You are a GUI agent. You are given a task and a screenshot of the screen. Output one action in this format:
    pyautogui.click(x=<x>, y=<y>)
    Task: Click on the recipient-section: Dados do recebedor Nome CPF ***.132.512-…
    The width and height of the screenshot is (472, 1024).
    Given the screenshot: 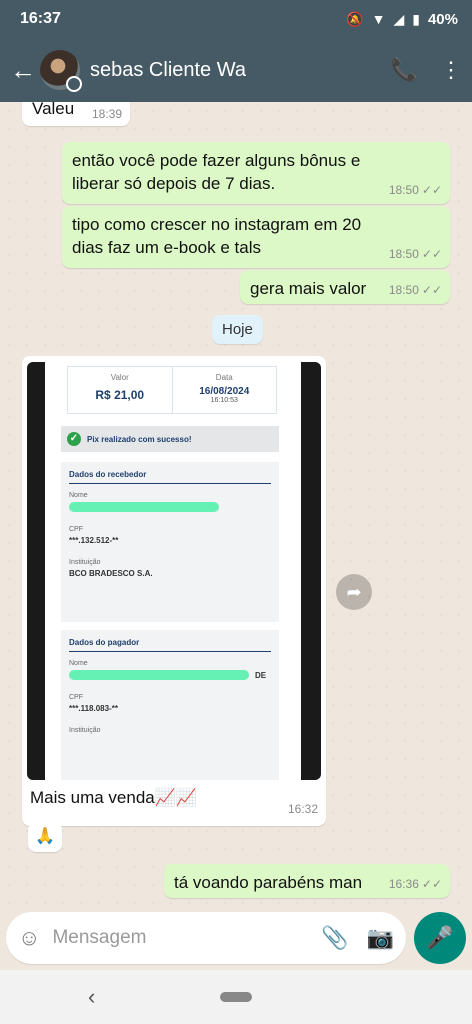 What is the action you would take?
    pyautogui.click(x=170, y=542)
    